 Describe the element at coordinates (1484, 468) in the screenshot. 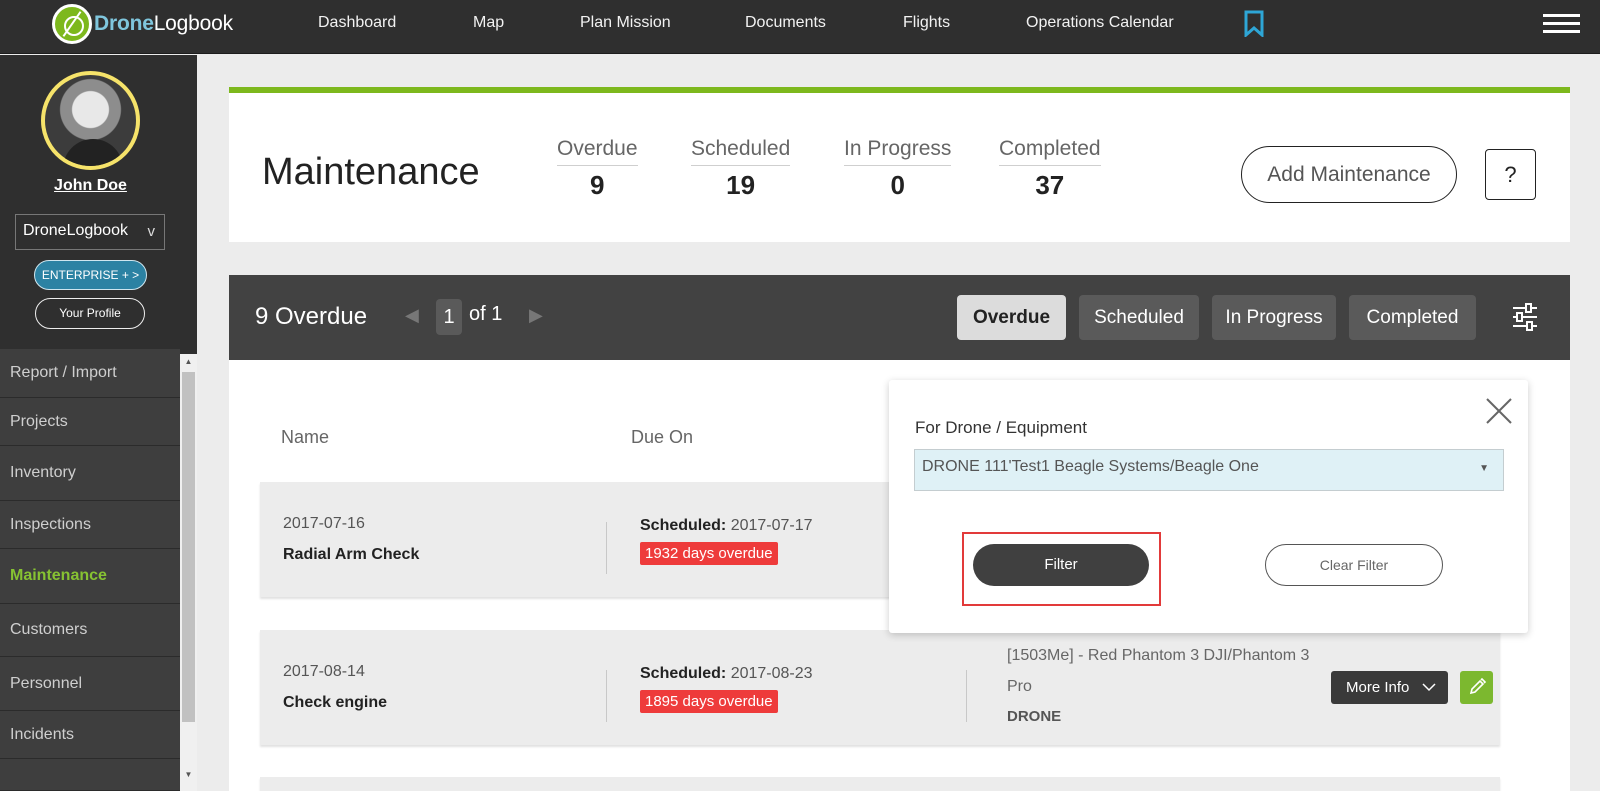

I see `caret-down-icon: ▼` at that location.